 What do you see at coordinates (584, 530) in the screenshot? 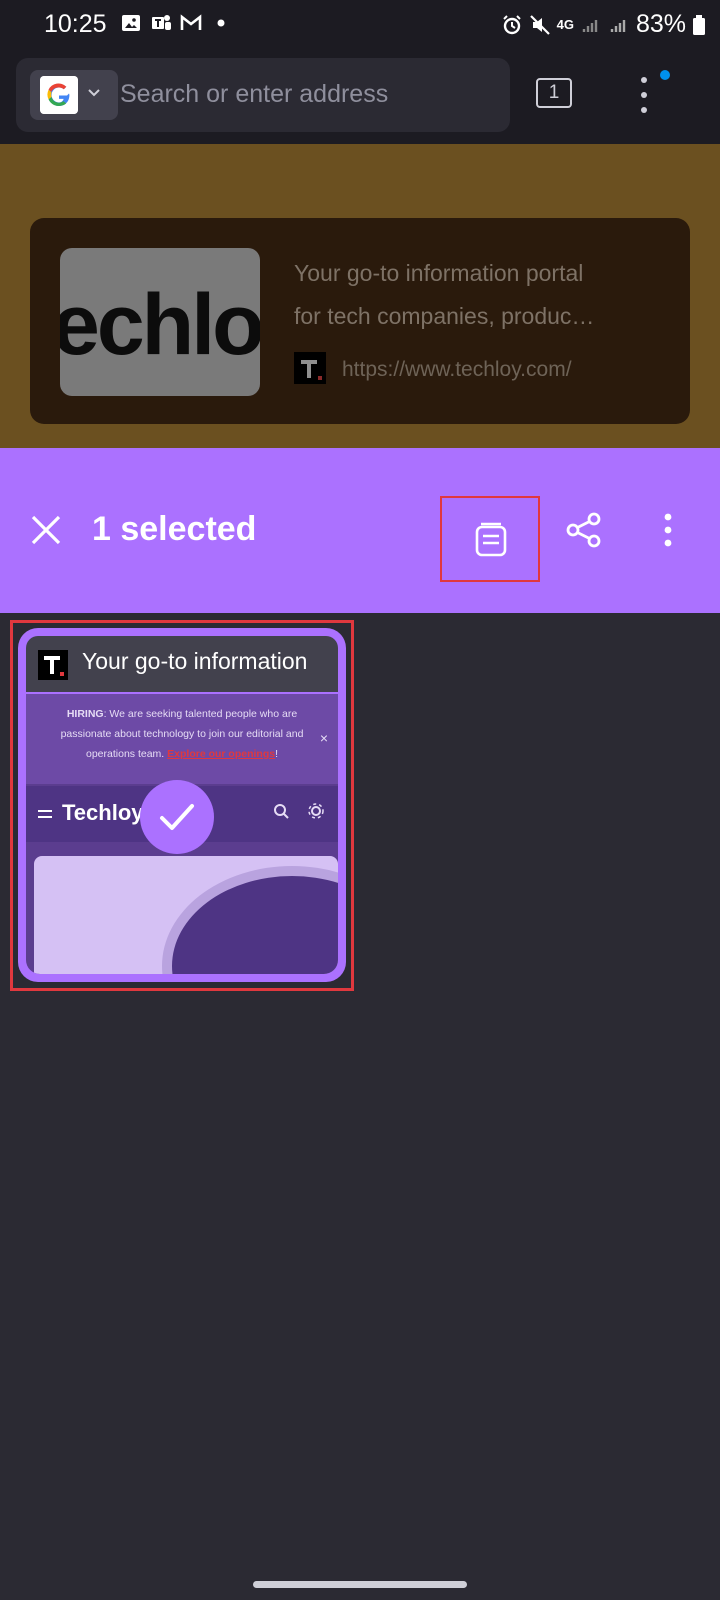
I see `share-icon` at bounding box center [584, 530].